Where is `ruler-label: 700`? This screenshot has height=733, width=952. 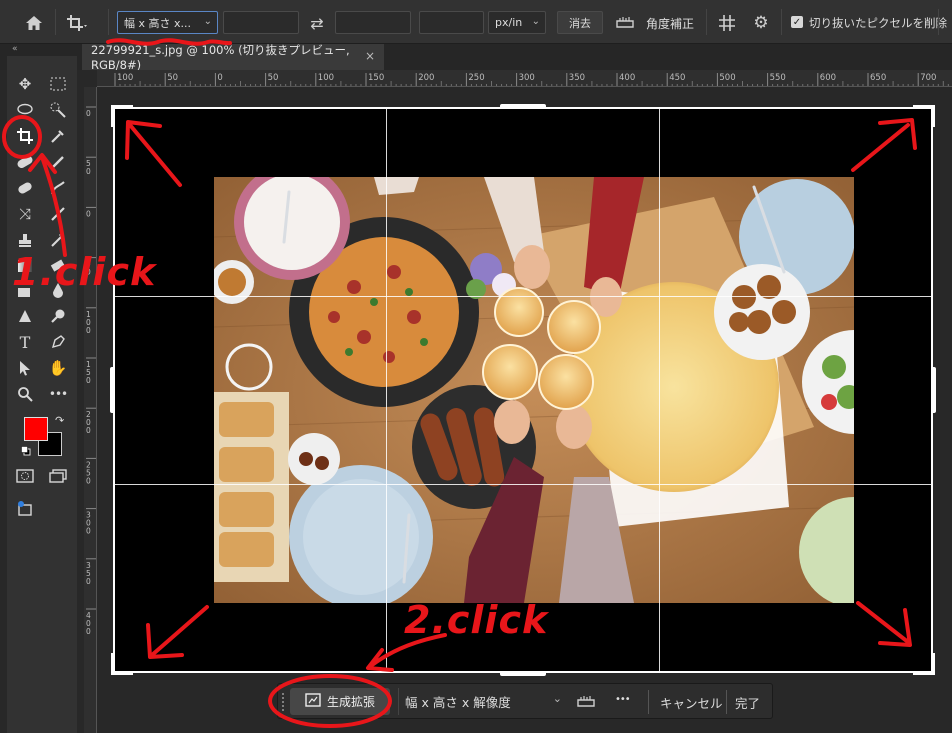
ruler-label: 700 is located at coordinates (928, 78).